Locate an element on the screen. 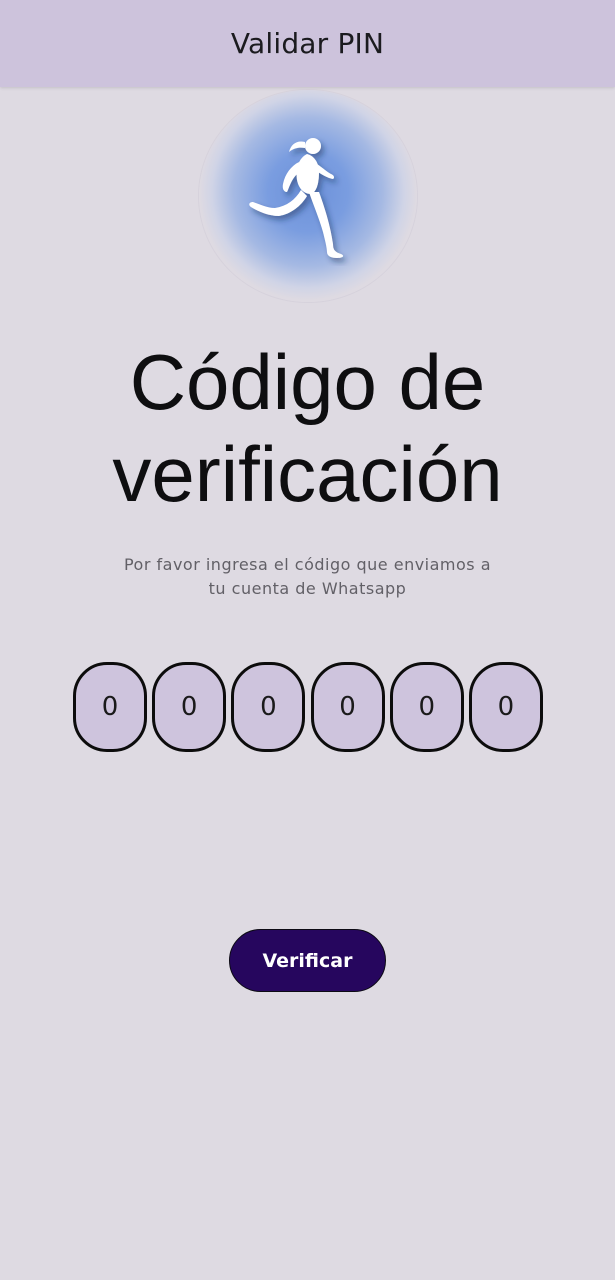 This screenshot has width=615, height=1280. pin-digit-3: 0 is located at coordinates (268, 707).